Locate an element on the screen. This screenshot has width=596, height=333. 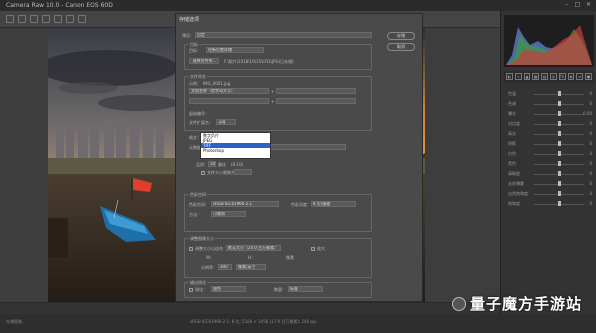
hand-icon is located at coordinates (22, 19).